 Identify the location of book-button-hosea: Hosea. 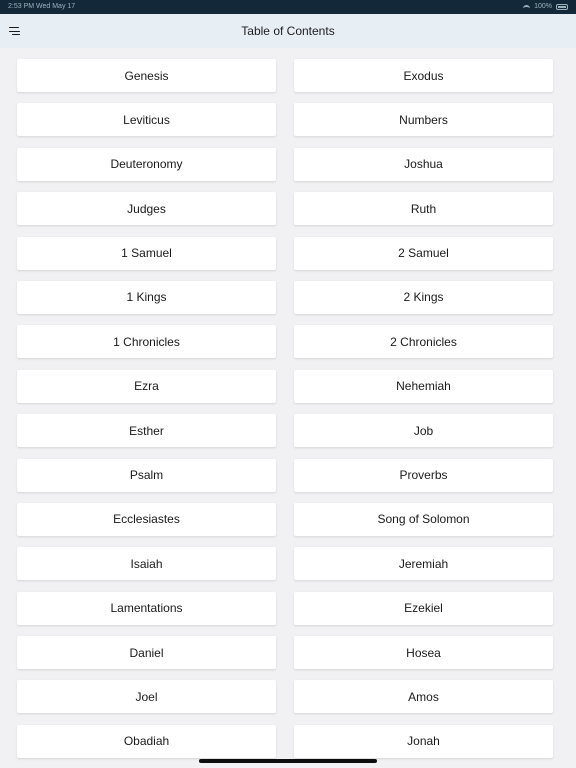
(423, 653).